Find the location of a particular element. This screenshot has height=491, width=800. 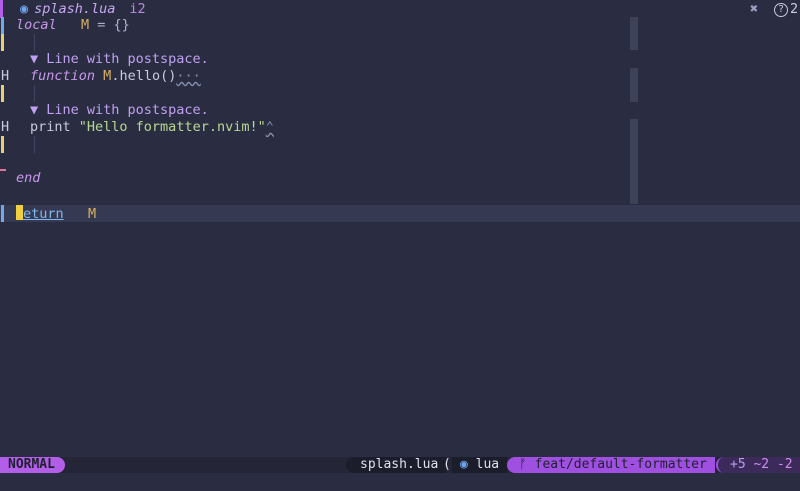

code-line: print "Hello formatter.nvim!"⌃ is located at coordinates (152, 127).